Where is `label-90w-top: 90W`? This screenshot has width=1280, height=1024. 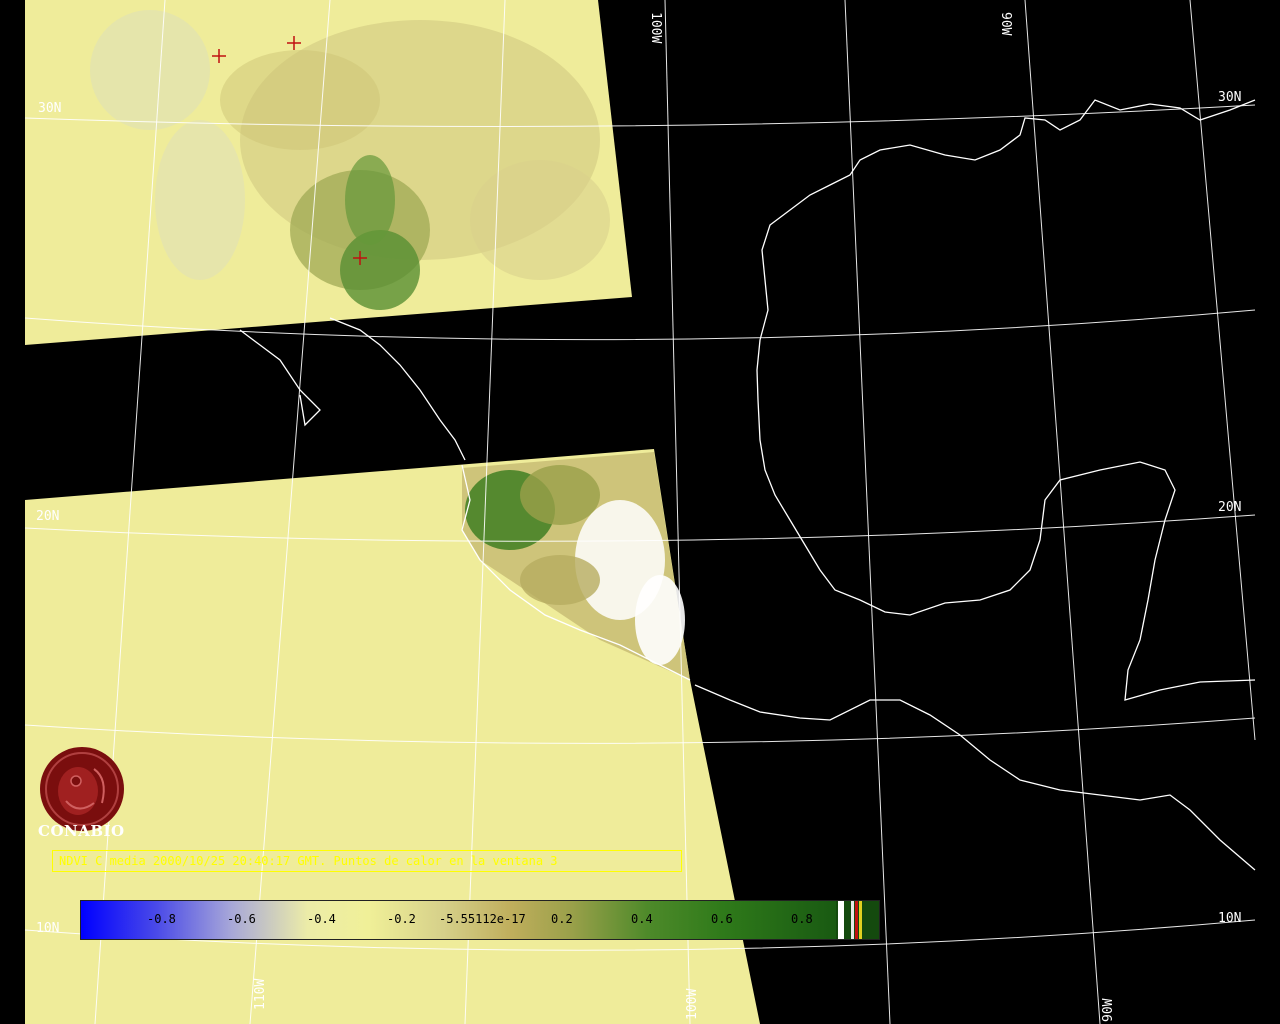
label-90w-top: 90W is located at coordinates (1005, 24).